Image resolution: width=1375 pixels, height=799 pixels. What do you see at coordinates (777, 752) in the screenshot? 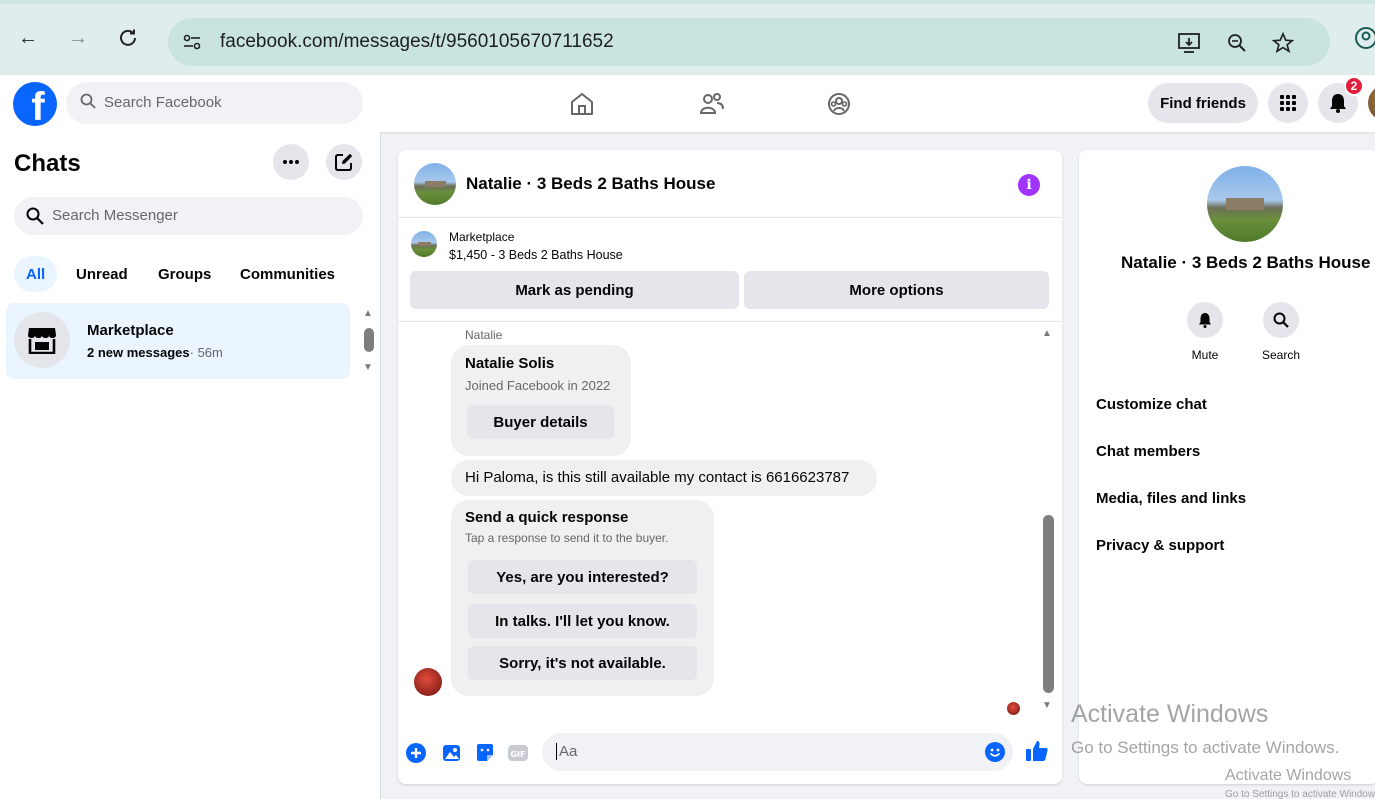
I see `message-input: Aa` at bounding box center [777, 752].